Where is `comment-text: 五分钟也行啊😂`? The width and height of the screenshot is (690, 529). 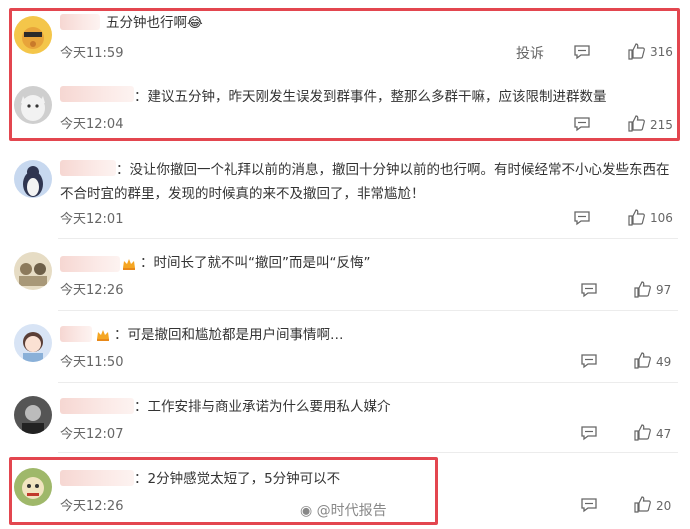
comment-text: 五分钟也行啊😂 is located at coordinates (154, 23).